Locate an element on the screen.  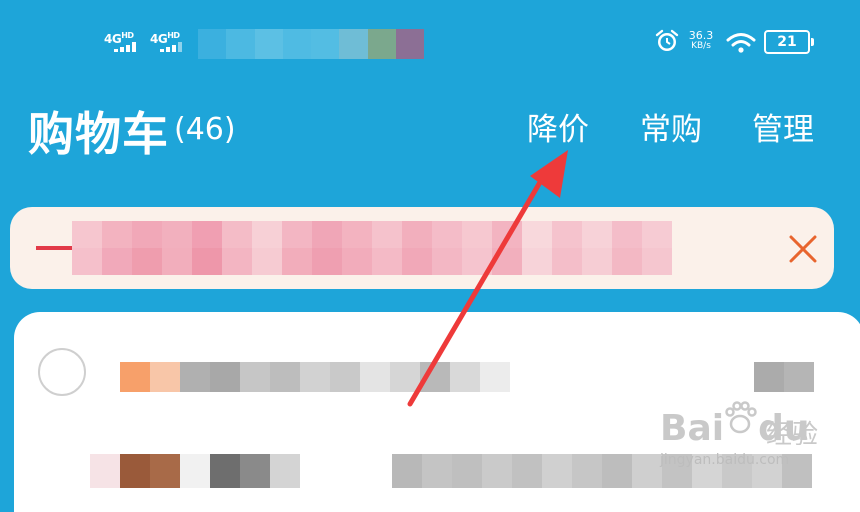
blurred-store-action is located at coordinates (784, 377).